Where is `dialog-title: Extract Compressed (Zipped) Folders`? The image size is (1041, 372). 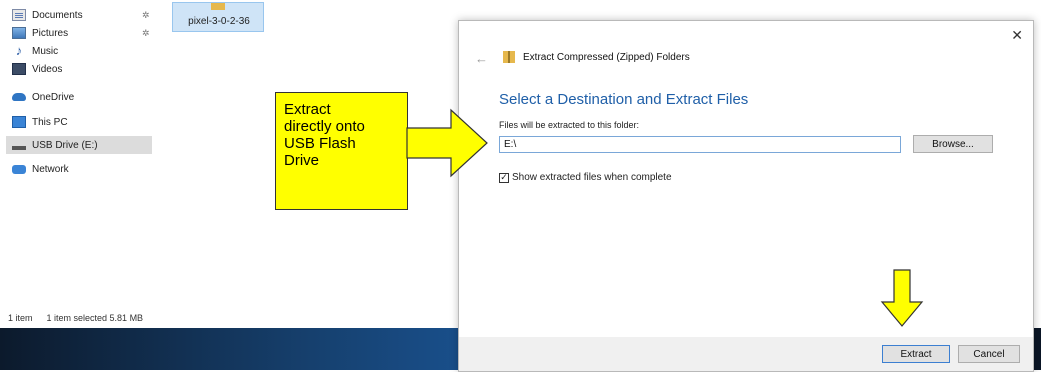 dialog-title: Extract Compressed (Zipped) Folders is located at coordinates (606, 57).